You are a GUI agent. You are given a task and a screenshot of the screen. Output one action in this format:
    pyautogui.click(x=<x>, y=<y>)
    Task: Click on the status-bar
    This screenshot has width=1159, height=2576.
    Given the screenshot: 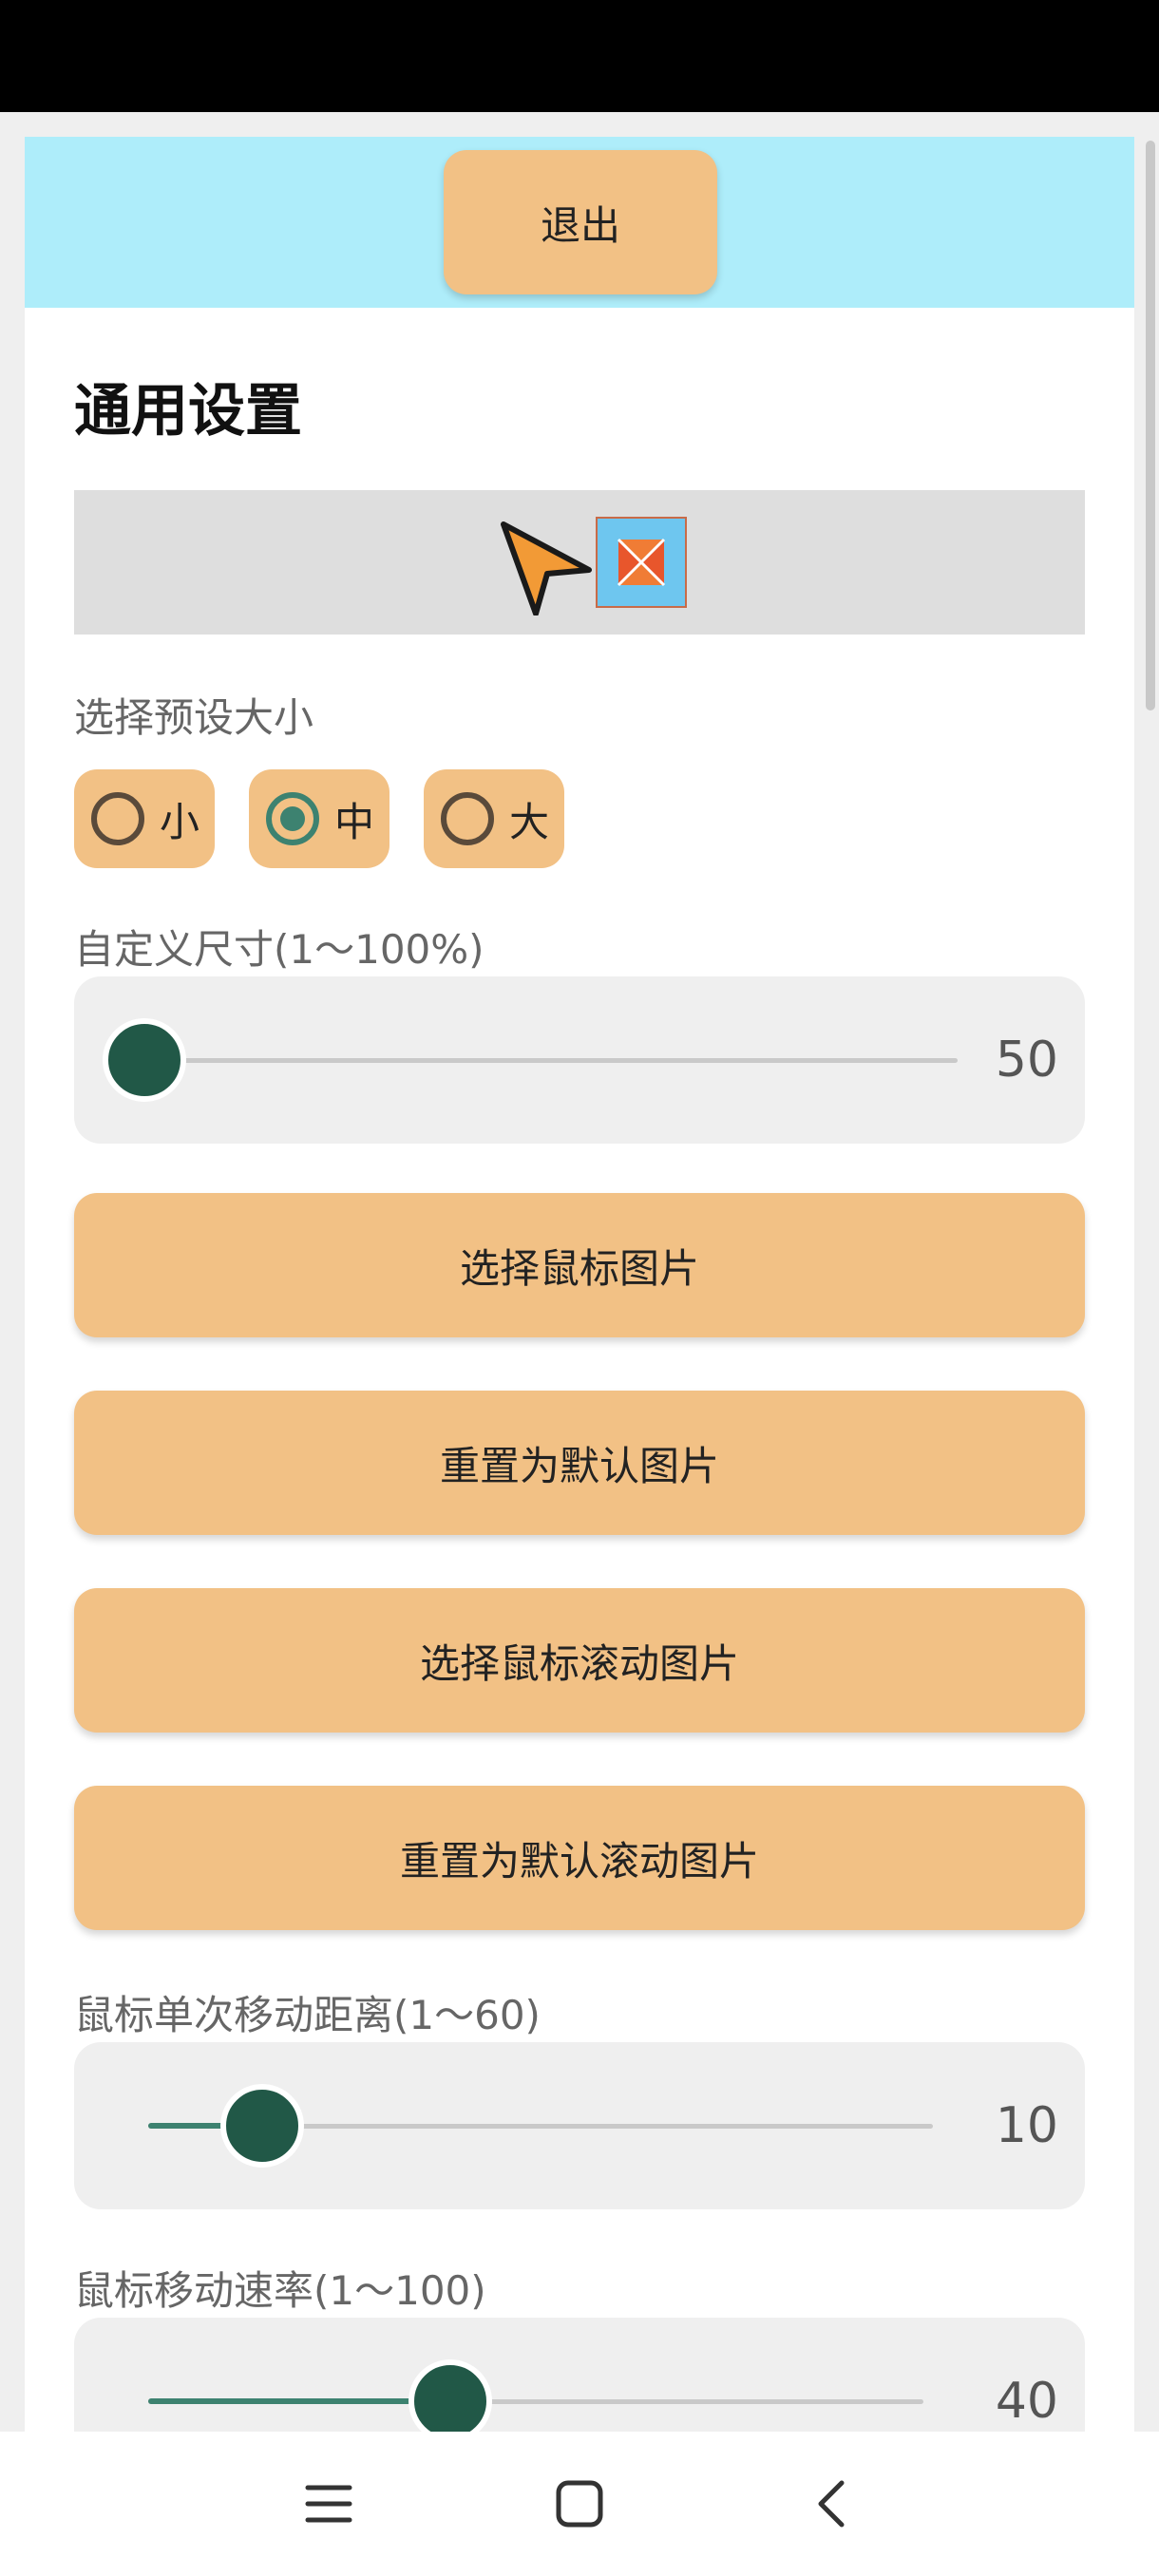 What is the action you would take?
    pyautogui.click(x=579, y=56)
    